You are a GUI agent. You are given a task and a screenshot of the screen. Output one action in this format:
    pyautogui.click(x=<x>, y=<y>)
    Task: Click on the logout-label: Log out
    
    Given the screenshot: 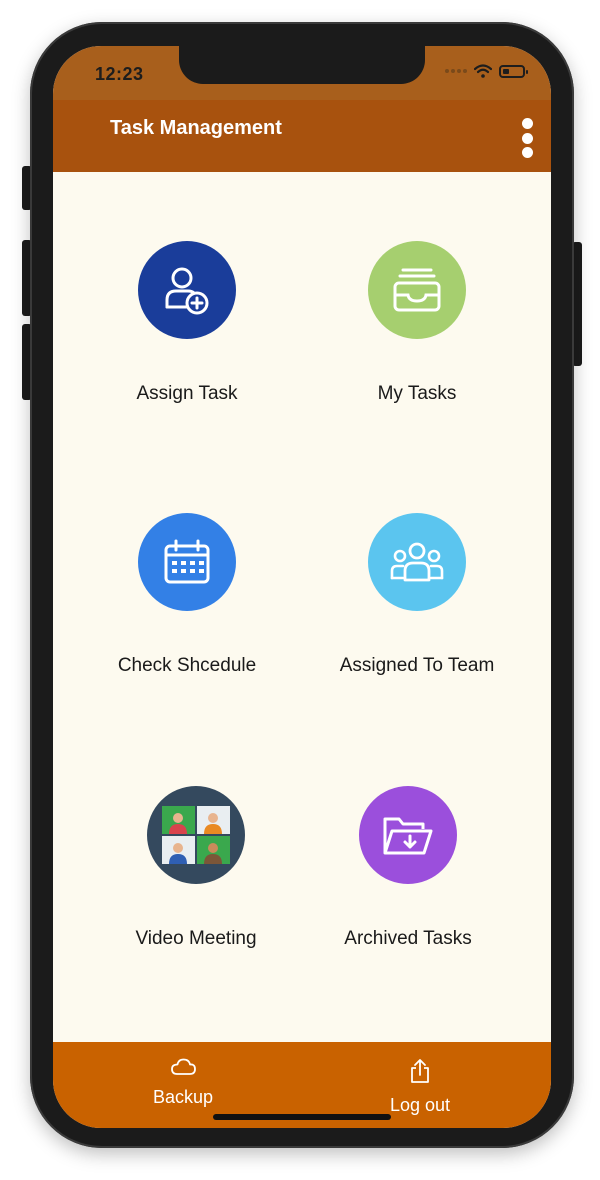 What is the action you would take?
    pyautogui.click(x=420, y=1105)
    